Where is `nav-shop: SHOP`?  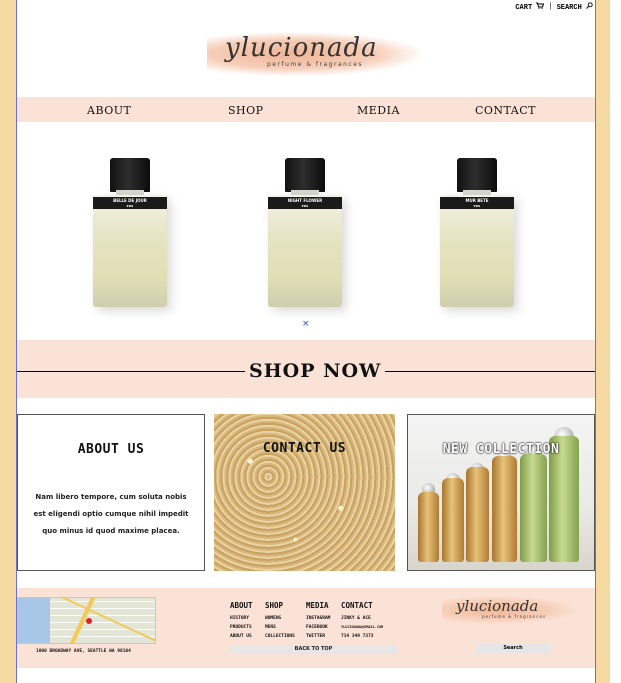
nav-shop: SHOP is located at coordinates (246, 110).